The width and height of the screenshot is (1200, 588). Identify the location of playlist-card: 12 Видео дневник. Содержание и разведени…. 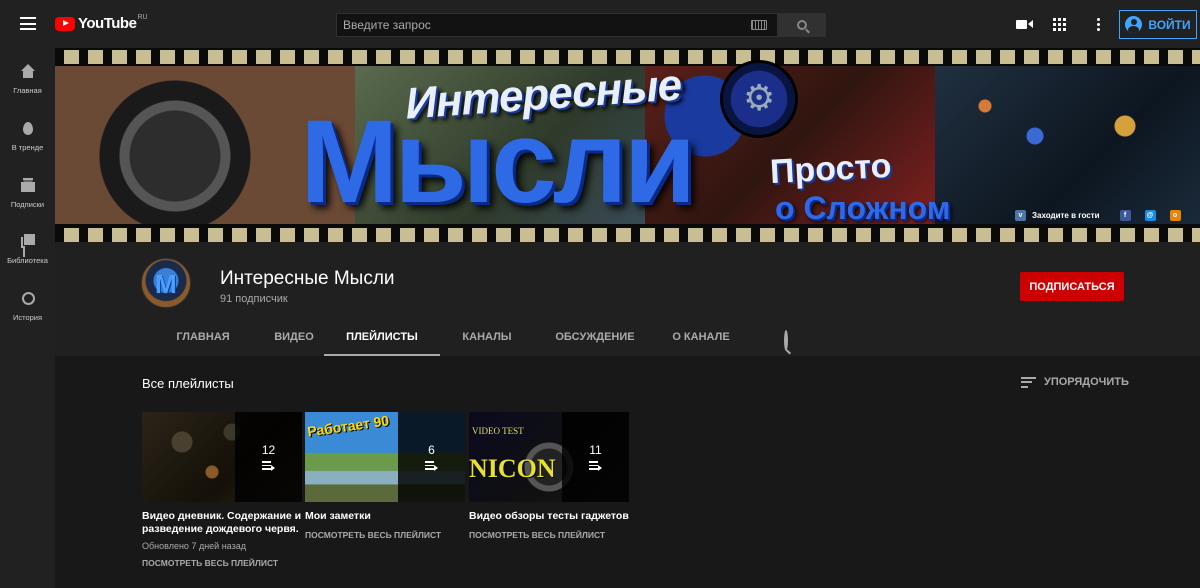
(222, 490).